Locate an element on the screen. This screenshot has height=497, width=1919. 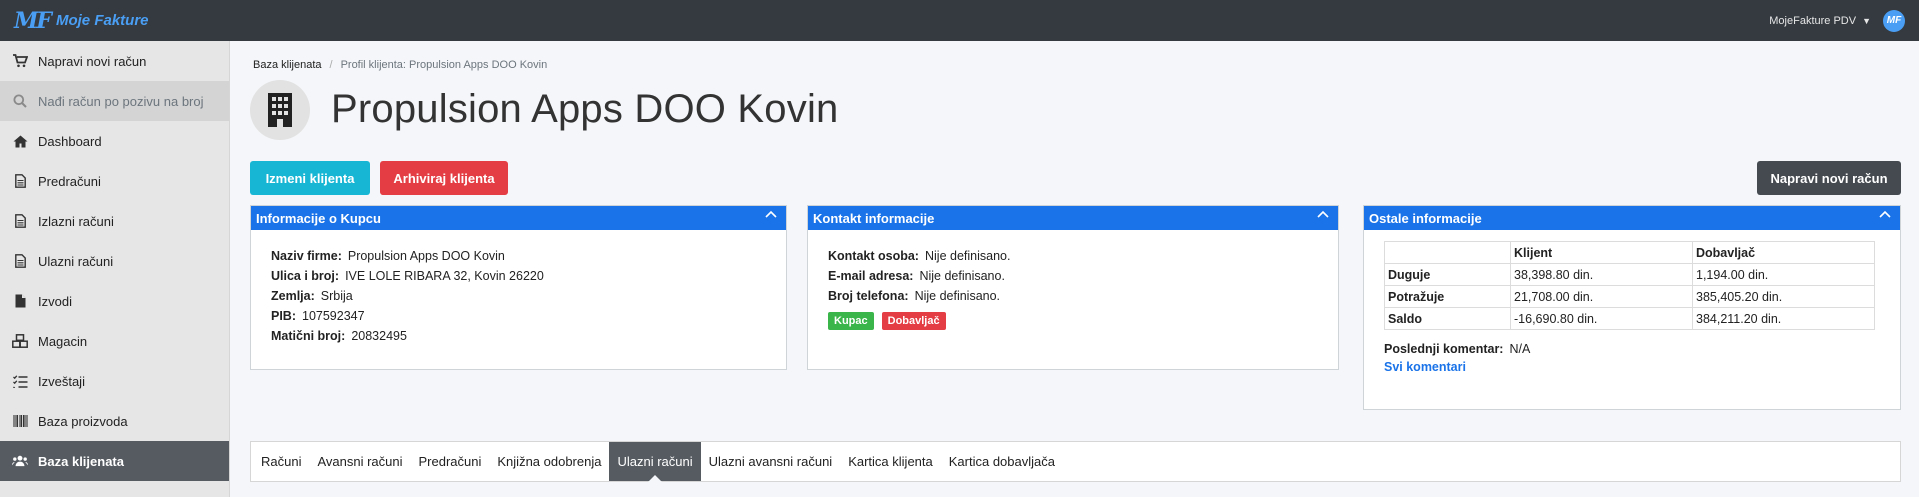
info-value: IVE LOLE RIBARA 32, Kovin 26220 is located at coordinates (444, 276).